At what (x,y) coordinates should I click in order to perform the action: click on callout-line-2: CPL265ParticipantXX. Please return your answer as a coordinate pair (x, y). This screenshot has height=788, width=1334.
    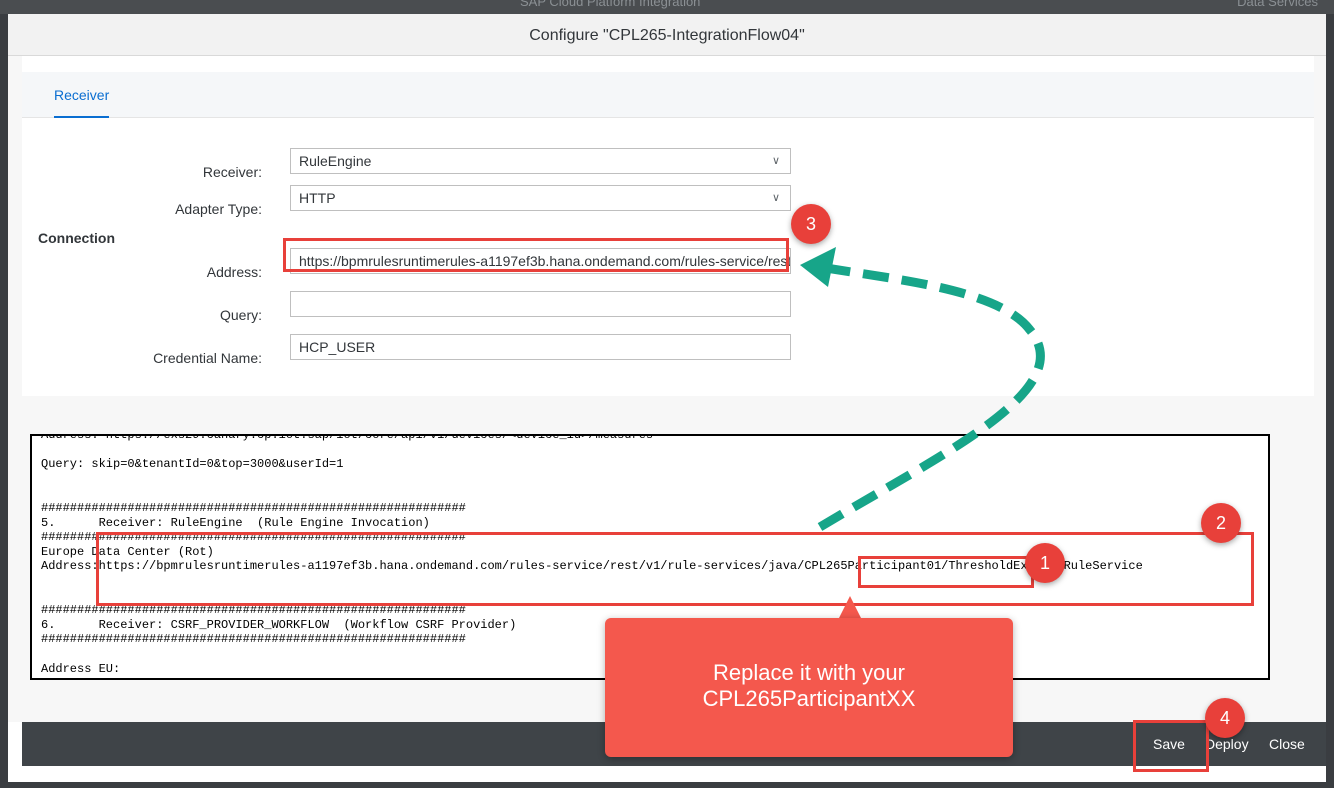
    Looking at the image, I should click on (809, 698).